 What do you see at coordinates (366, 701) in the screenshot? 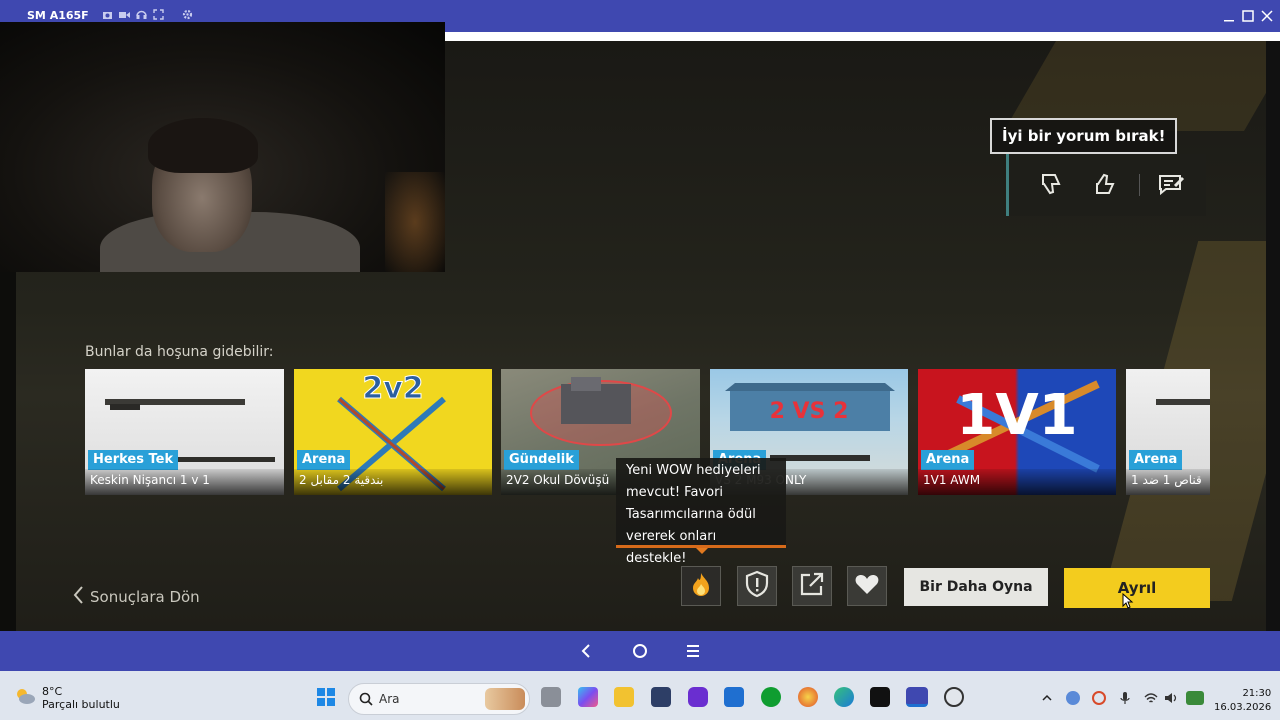
I see `search-icon` at bounding box center [366, 701].